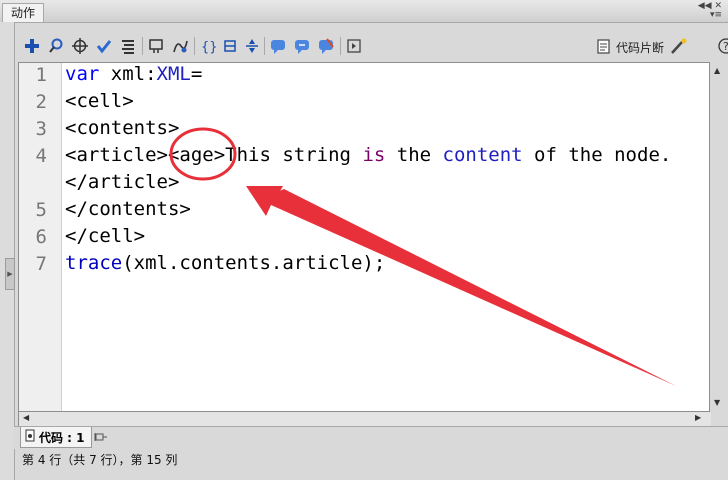  I want to click on magic-wand-icon, so click(678, 47).